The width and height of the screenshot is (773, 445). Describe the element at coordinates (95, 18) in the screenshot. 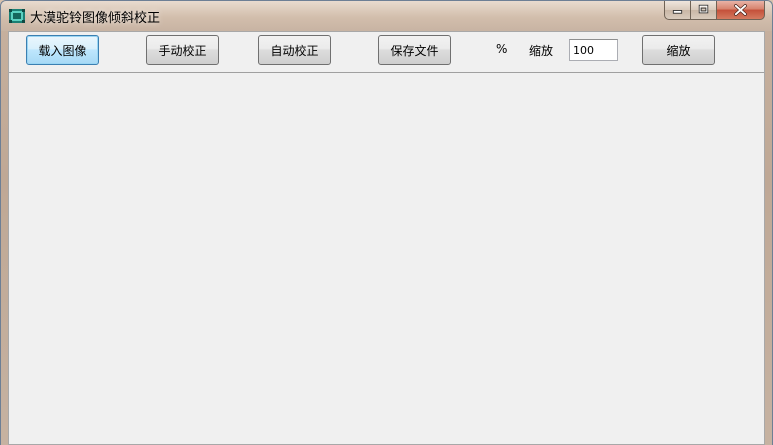

I see `window-title: 大漠驼铃图像倾斜校正` at that location.